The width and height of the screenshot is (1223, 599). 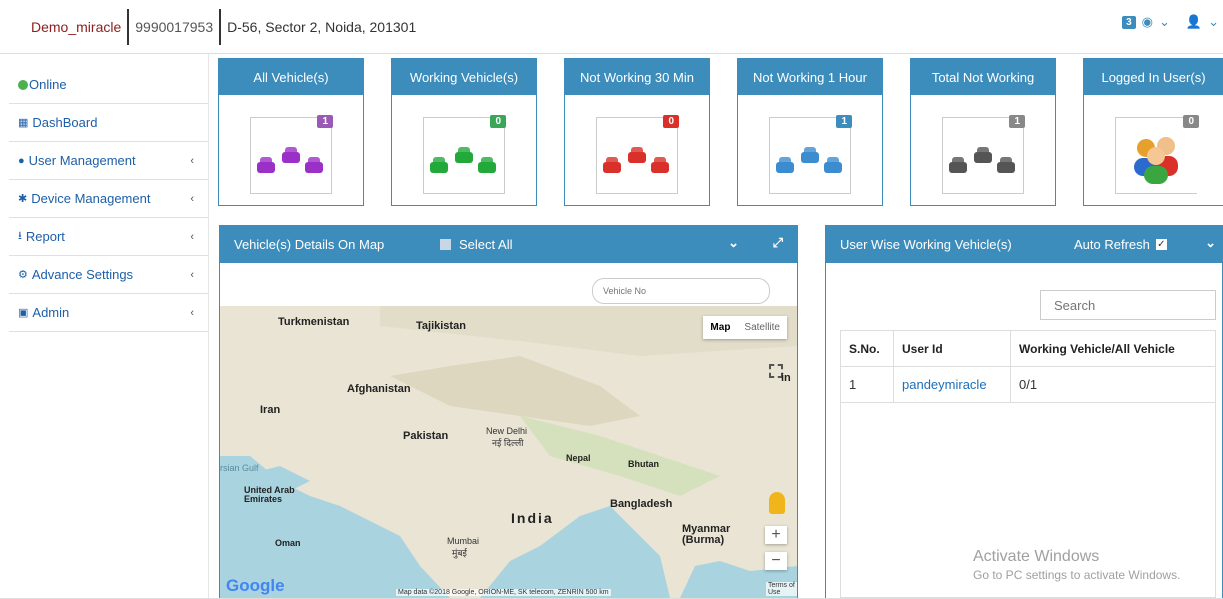 I want to click on map-panel-header: Vehicle(s) Details On Map Select All ⌄ ⤢, so click(x=508, y=244).